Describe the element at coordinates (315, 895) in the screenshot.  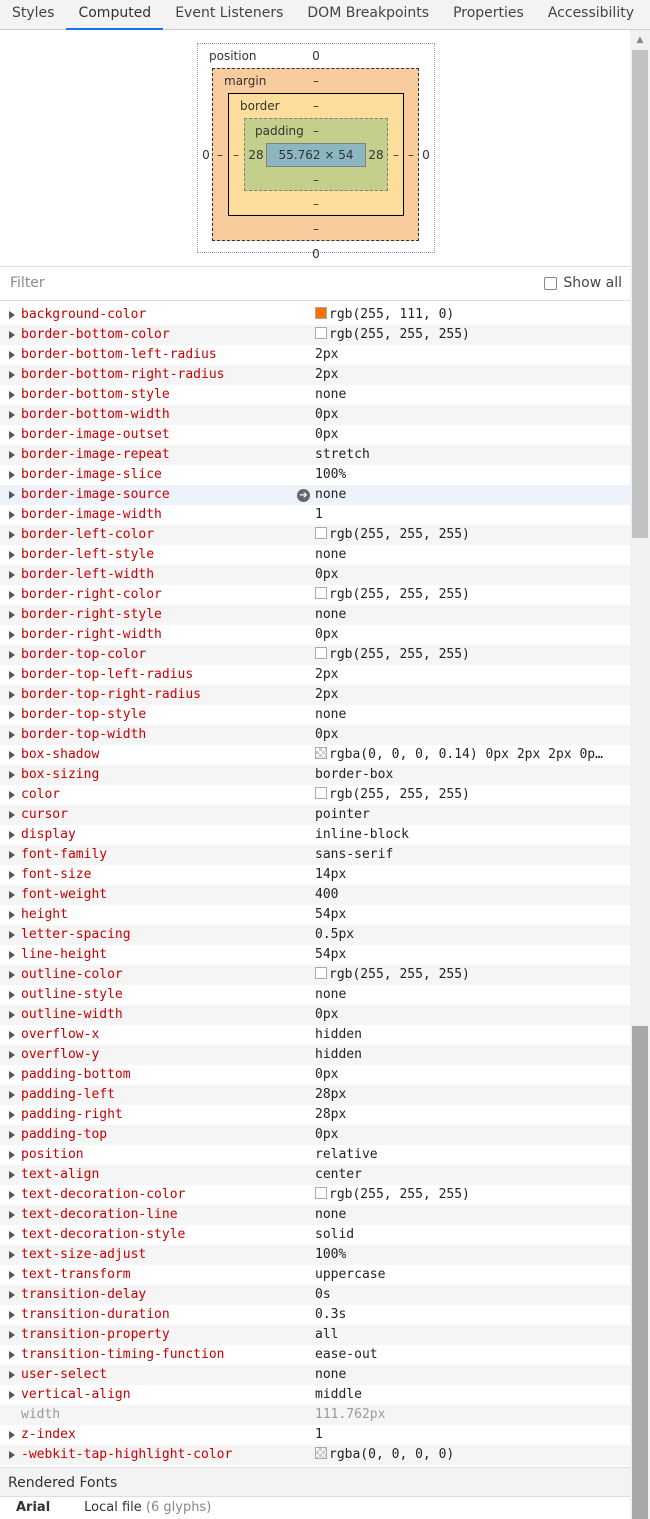
I see `computed-property-row: font-weight 400` at that location.